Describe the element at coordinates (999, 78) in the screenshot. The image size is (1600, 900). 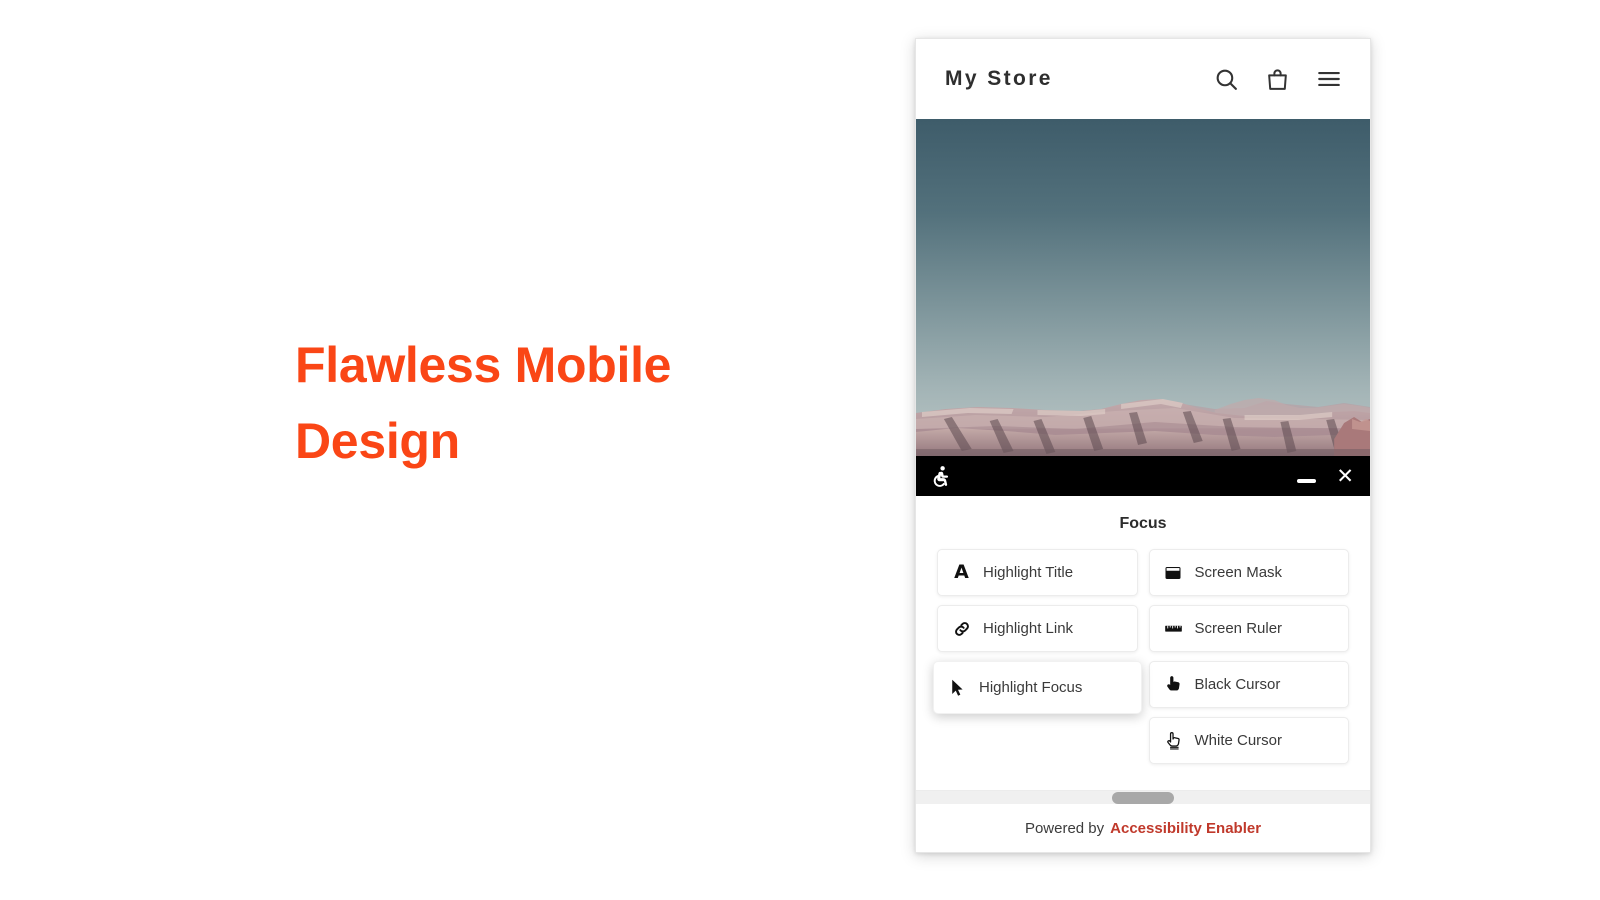
I see `store-title: My Store` at that location.